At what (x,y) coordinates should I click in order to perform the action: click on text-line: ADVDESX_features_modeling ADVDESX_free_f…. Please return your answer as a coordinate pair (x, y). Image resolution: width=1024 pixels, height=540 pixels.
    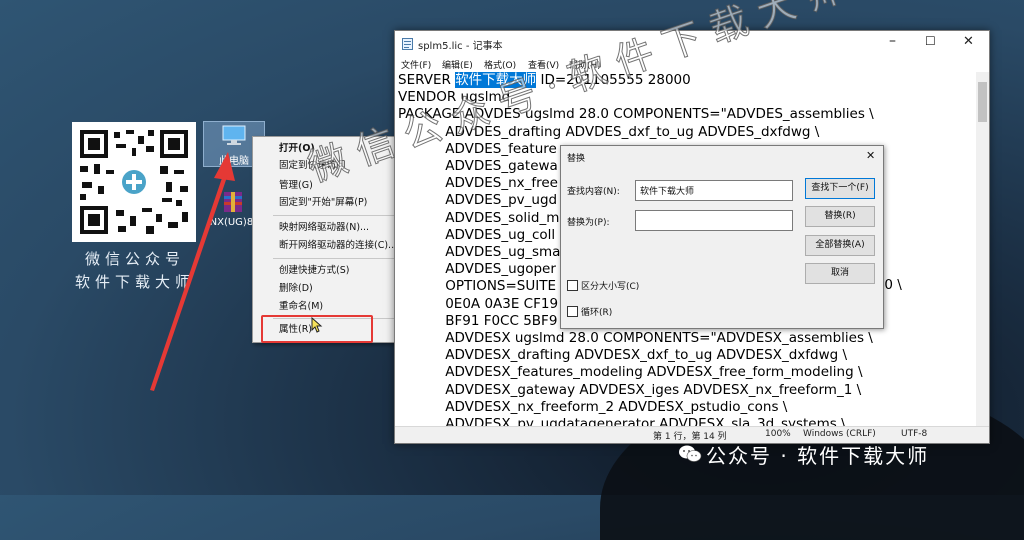
    Looking at the image, I should click on (686, 372).